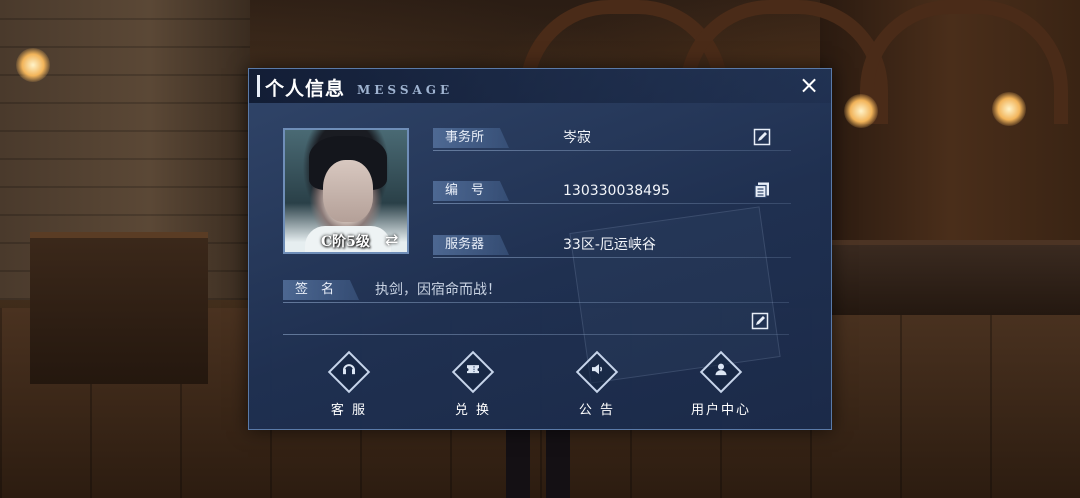 This screenshot has height=498, width=1080. I want to click on dialog-title: 个人信息, so click(305, 89).